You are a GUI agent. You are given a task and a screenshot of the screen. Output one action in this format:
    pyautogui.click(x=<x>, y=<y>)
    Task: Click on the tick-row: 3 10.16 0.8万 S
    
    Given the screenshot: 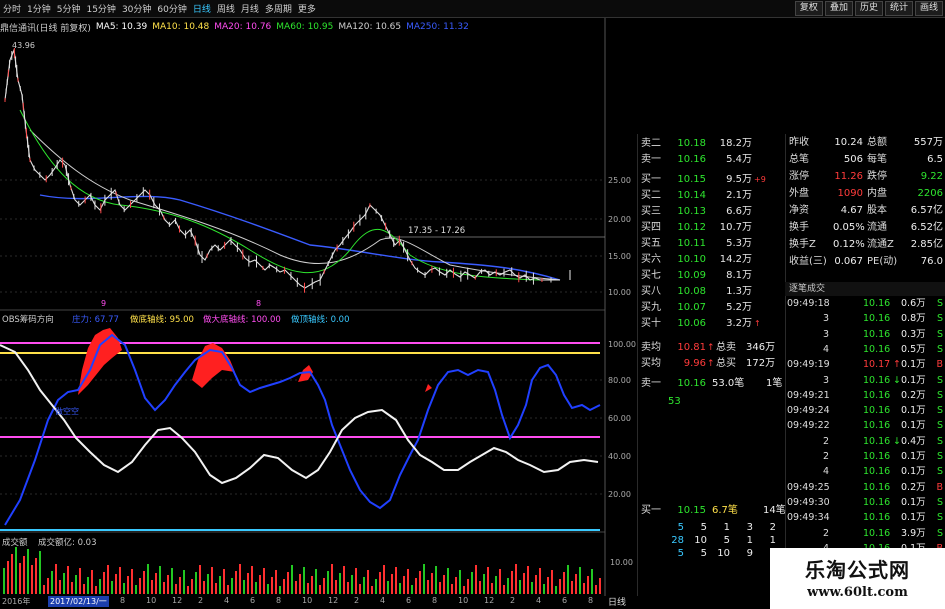 What is the action you would take?
    pyautogui.click(x=865, y=319)
    